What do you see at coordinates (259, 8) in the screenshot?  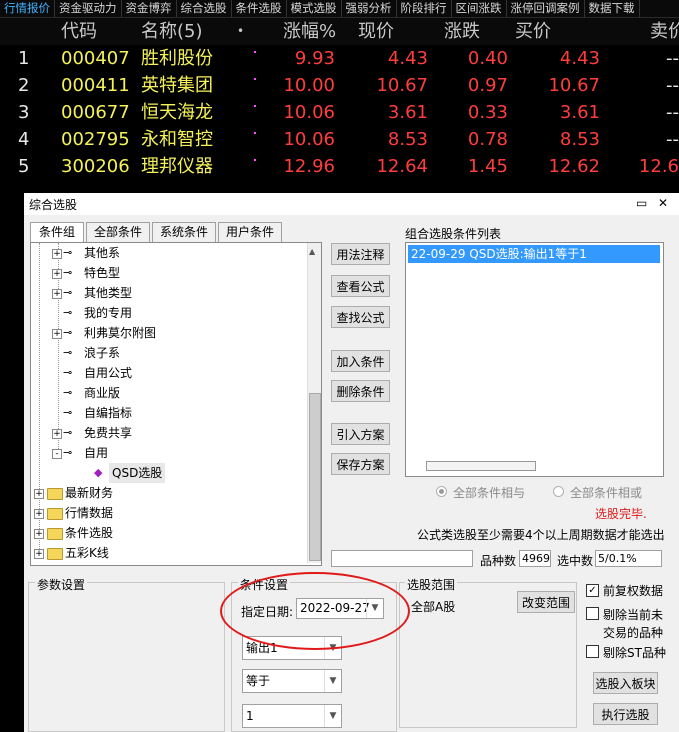 I see `top-tab-4: 条件选股` at bounding box center [259, 8].